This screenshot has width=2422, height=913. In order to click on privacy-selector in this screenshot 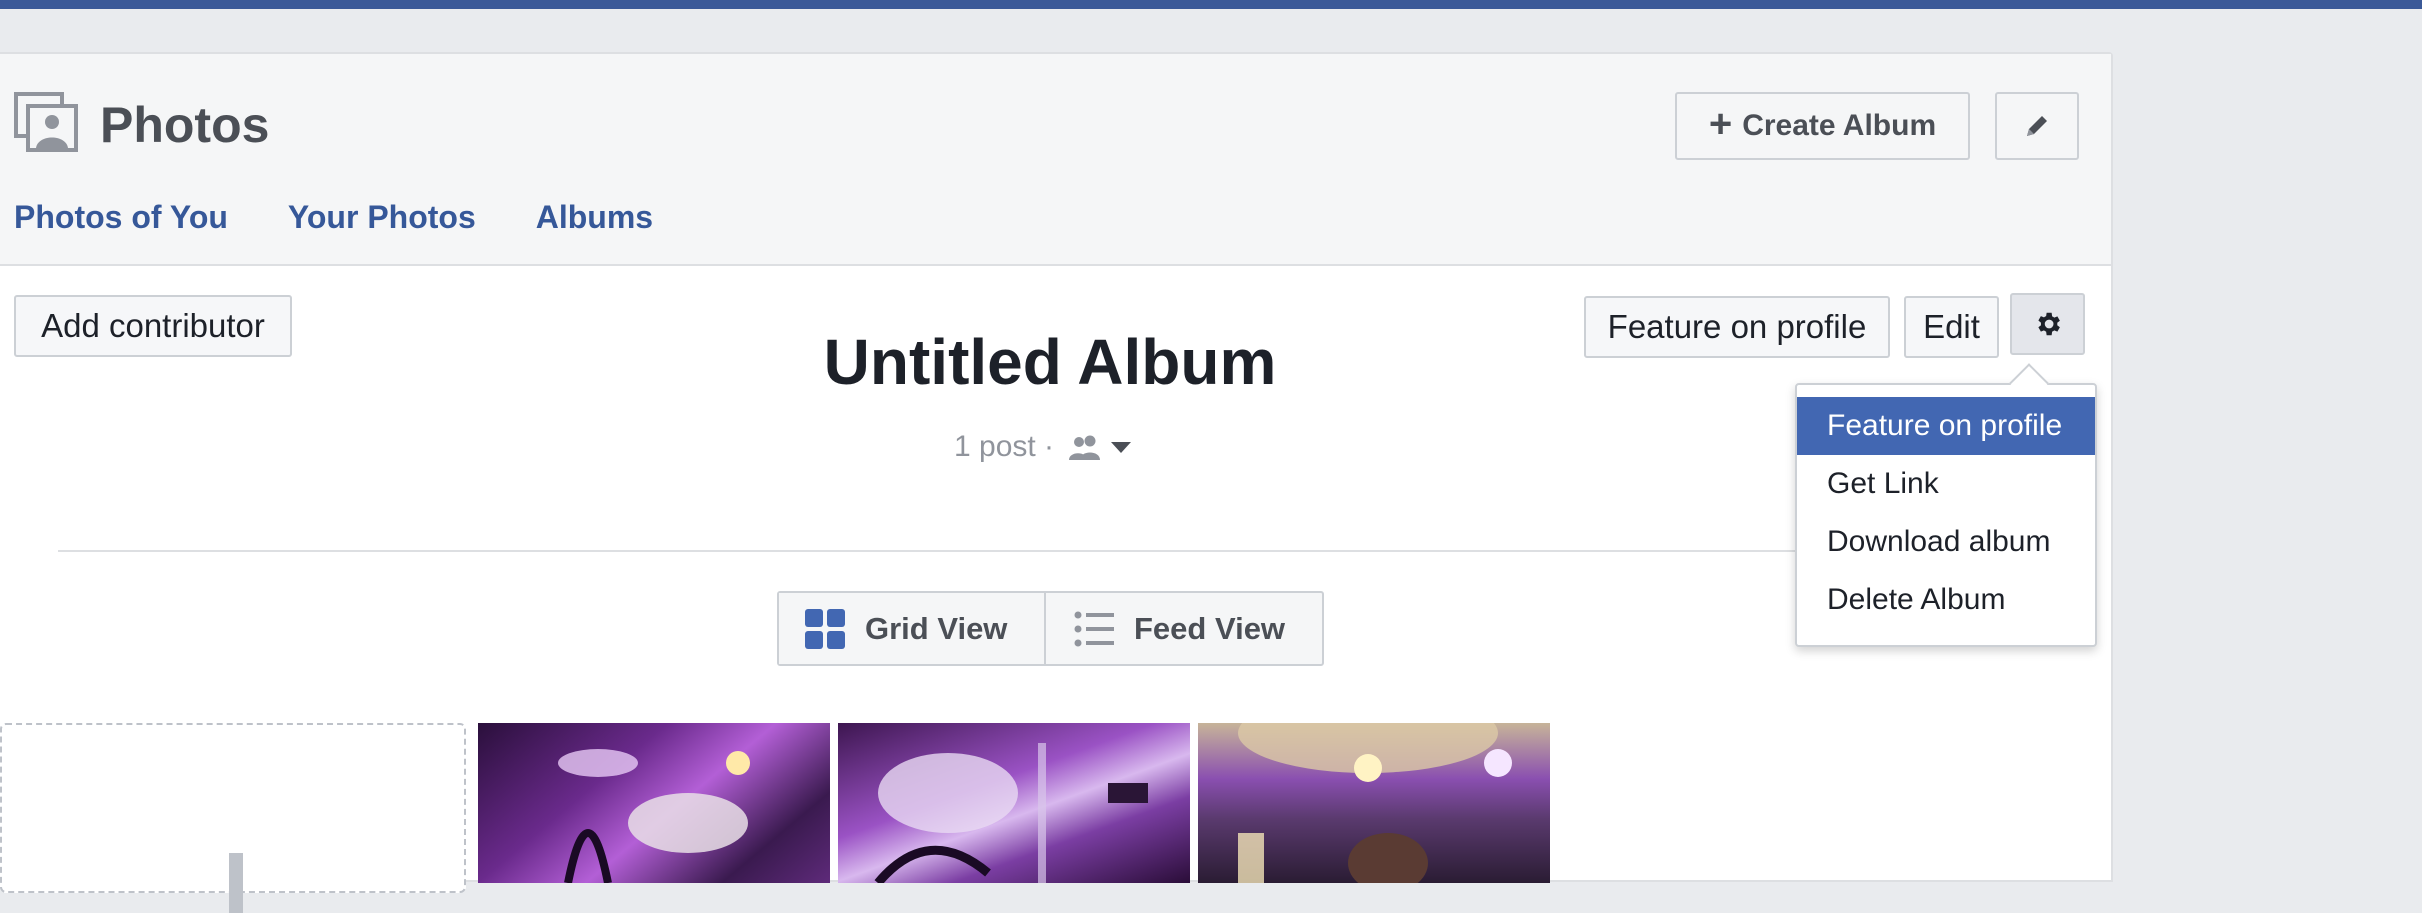, I will do `click(1100, 447)`.